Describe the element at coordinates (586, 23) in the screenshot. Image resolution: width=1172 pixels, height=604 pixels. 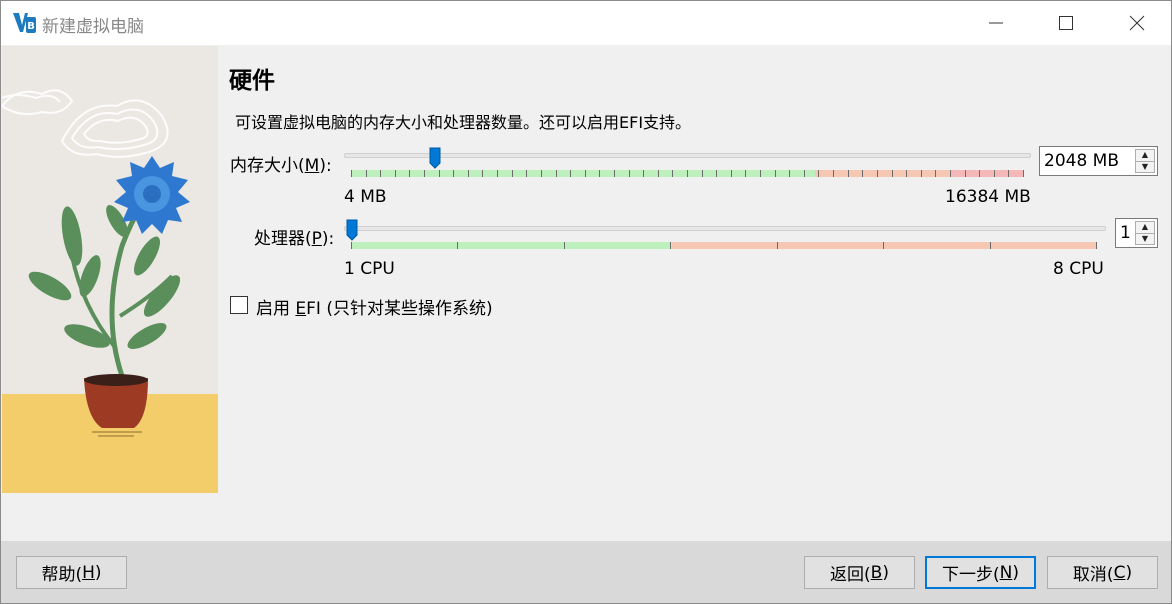
I see `title-bar: B 新建虚拟电脑` at that location.